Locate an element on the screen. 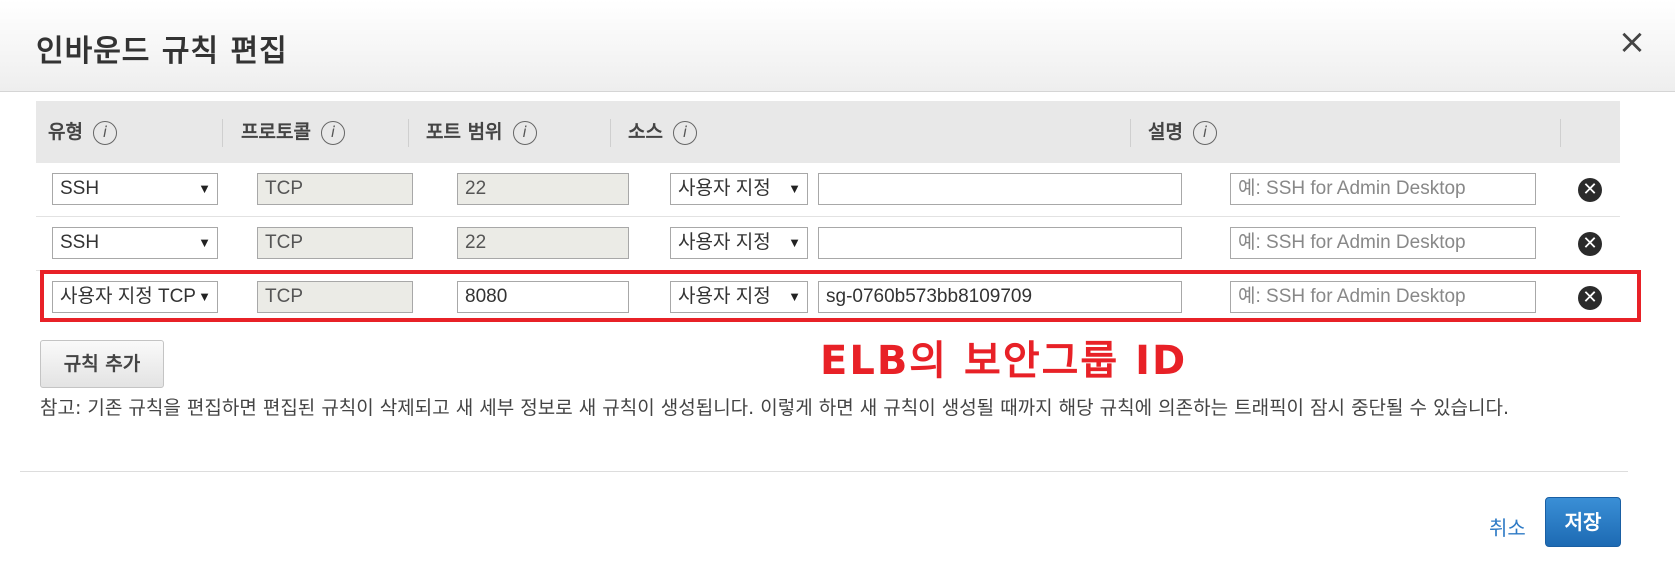  column-header-protocol: 프로토콜 i is located at coordinates (293, 132).